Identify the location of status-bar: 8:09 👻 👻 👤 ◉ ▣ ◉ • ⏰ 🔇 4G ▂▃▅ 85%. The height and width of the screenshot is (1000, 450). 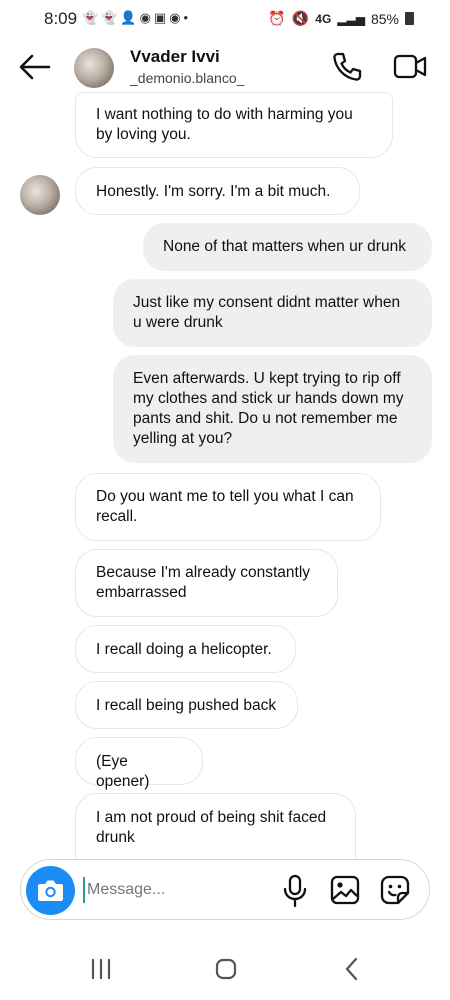
(225, 19).